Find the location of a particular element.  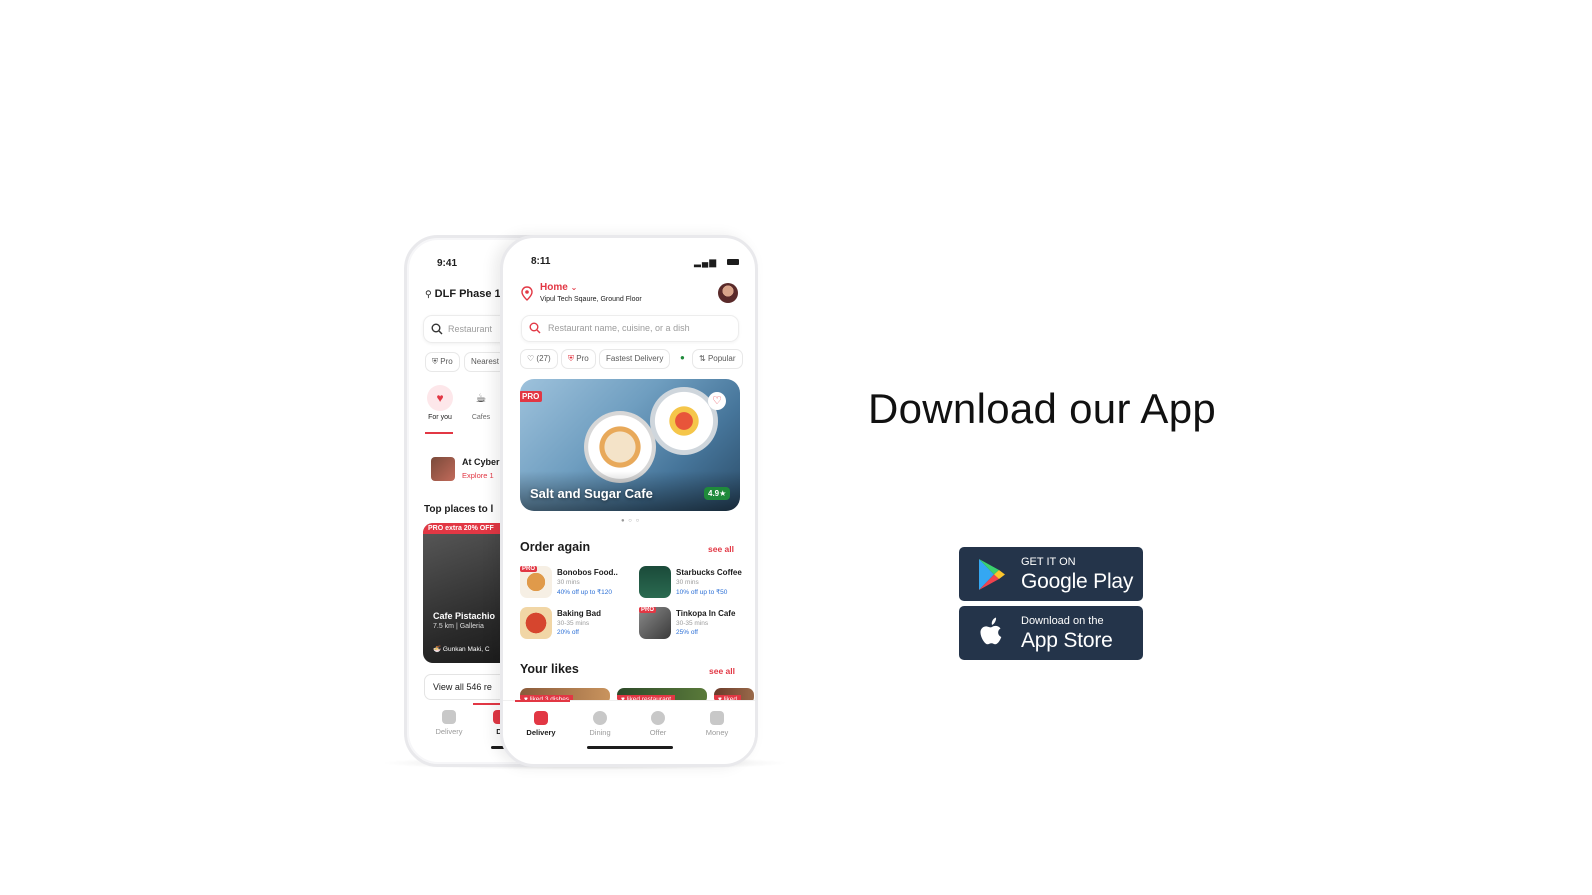

category-cafes: ☕ Cafes is located at coordinates (481, 403).